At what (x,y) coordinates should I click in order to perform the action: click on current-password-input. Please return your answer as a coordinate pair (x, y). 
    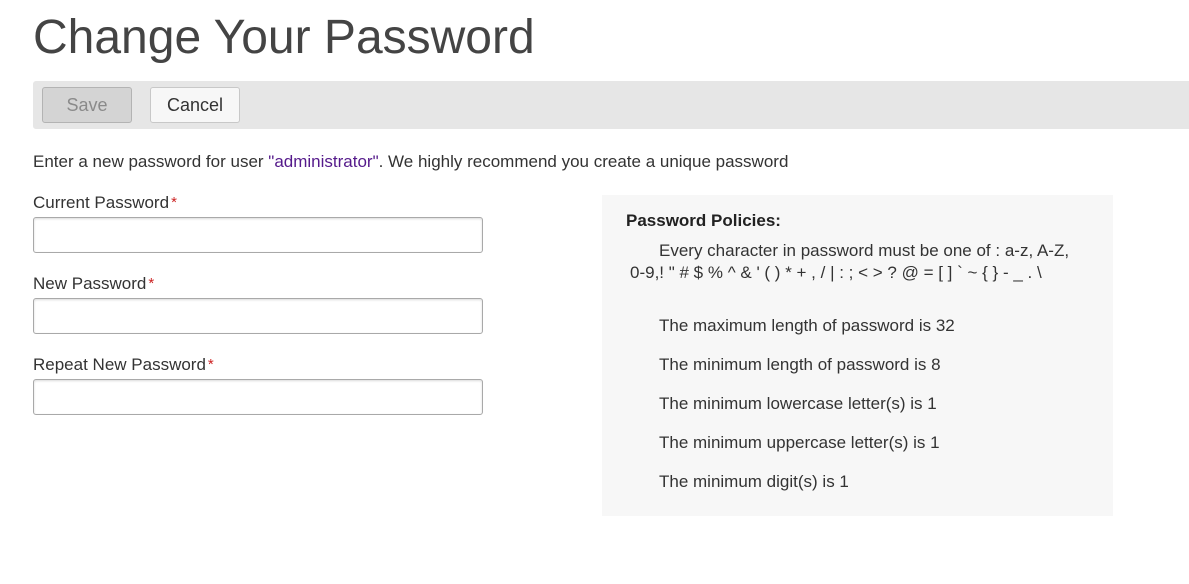
    Looking at the image, I should click on (258, 235).